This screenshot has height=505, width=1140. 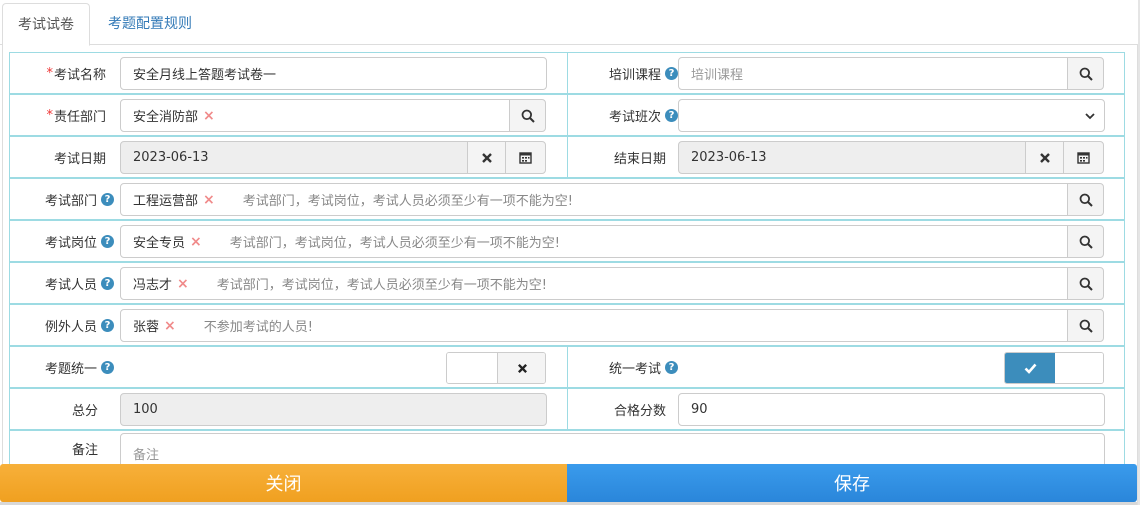 I want to click on exam-name-label: * 考试名称, so click(x=76, y=74).